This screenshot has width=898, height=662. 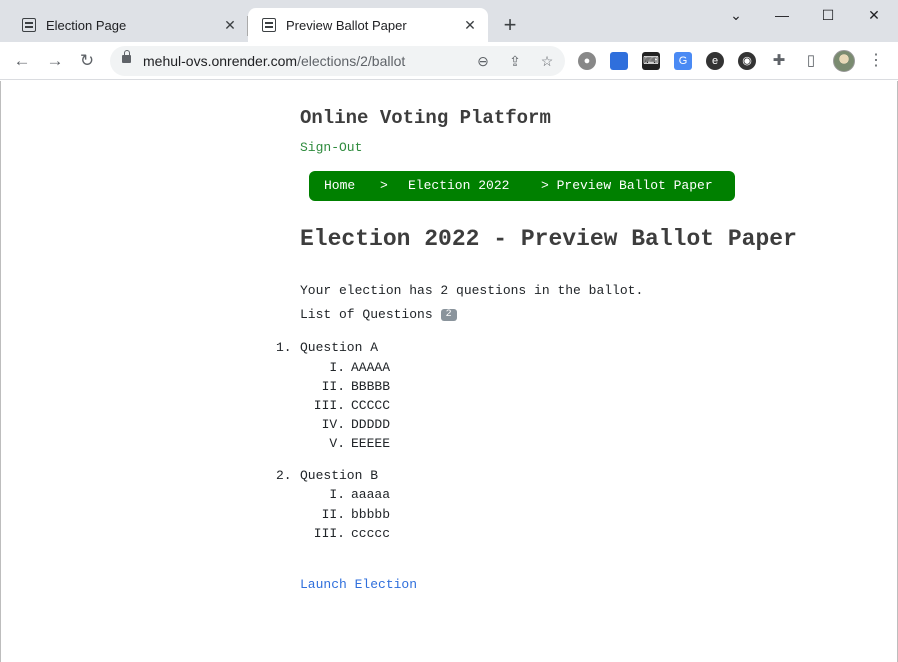 I want to click on breadcrumb-current: > Preview Ballot Paper, so click(x=627, y=185).